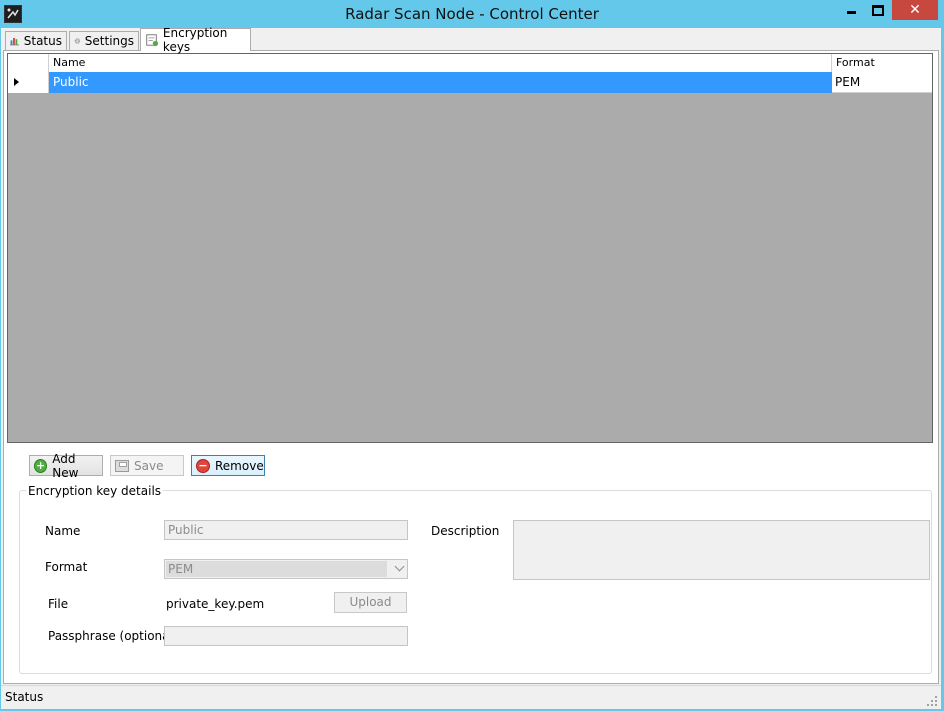 This screenshot has width=944, height=711. Describe the element at coordinates (77, 41) in the screenshot. I see `gear-icon` at that location.